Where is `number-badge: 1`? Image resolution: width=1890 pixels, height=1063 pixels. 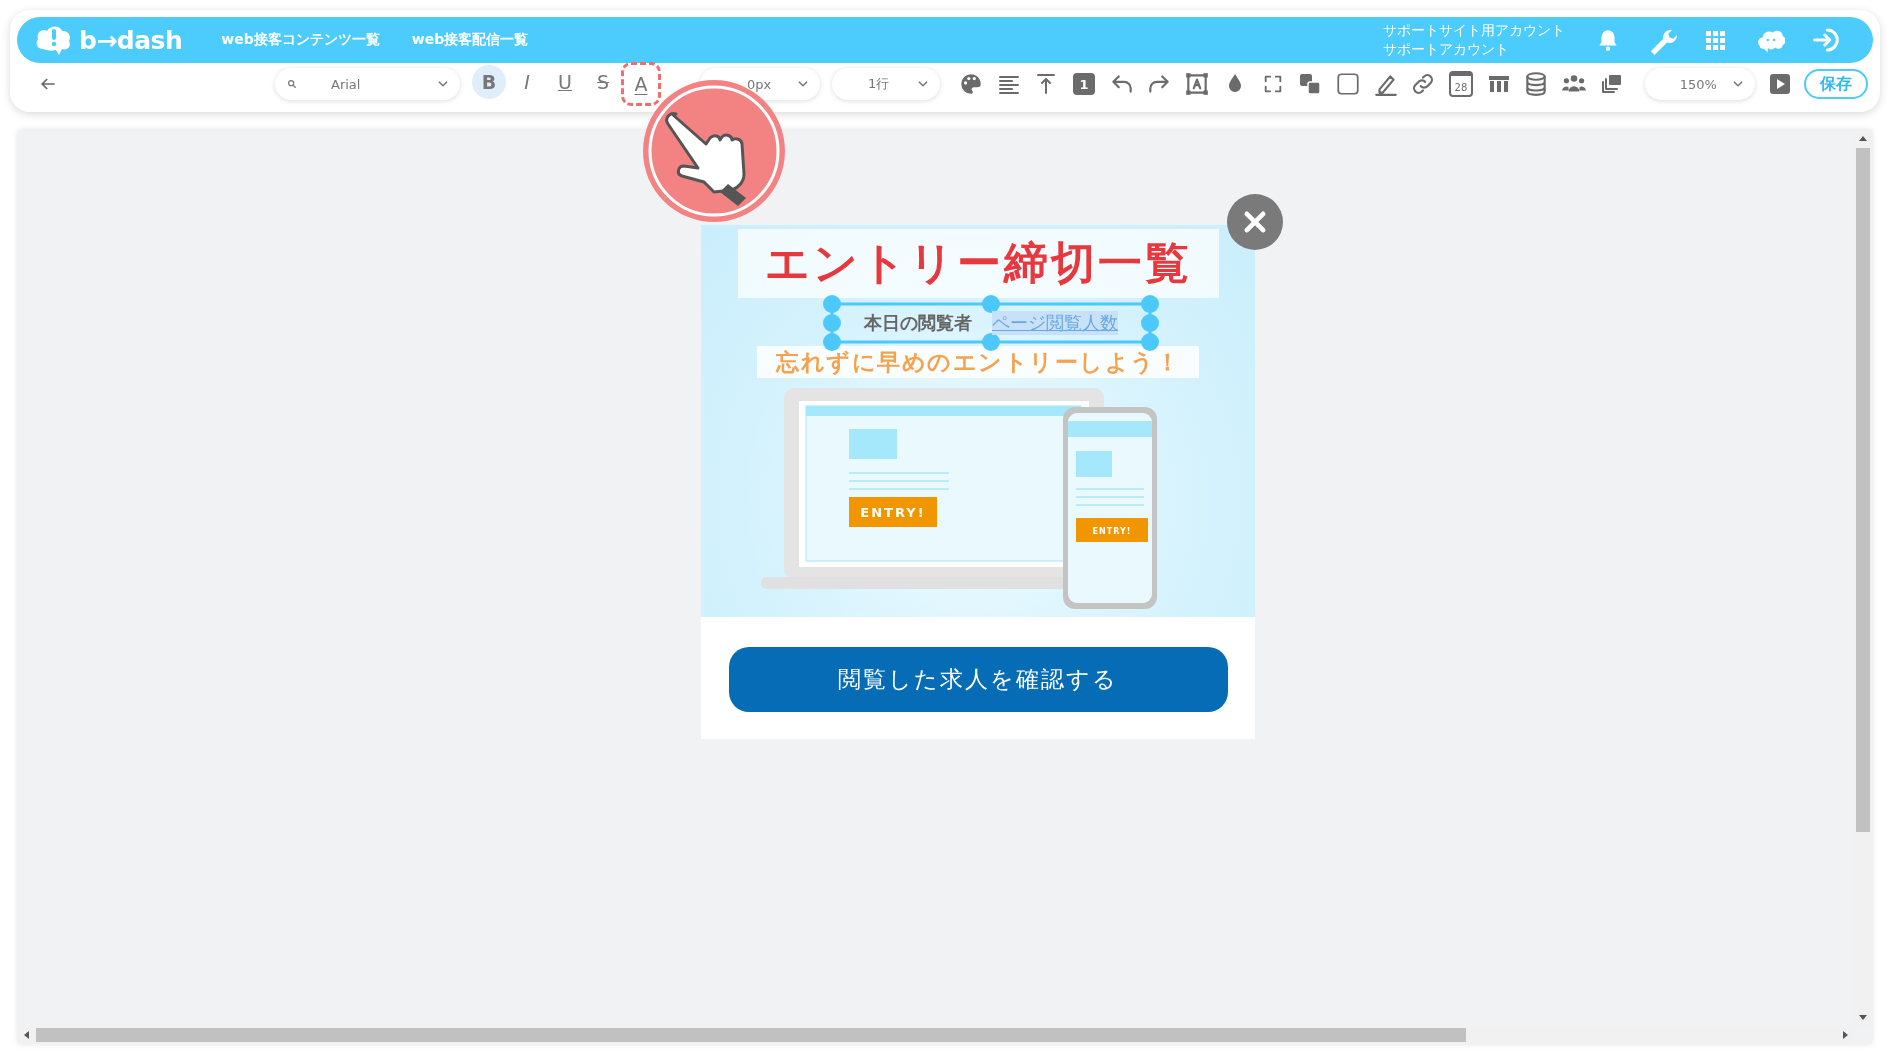 number-badge: 1 is located at coordinates (1084, 84).